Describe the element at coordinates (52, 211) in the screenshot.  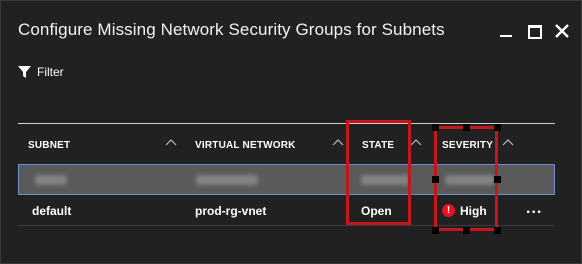
I see `cell-subnet: default` at that location.